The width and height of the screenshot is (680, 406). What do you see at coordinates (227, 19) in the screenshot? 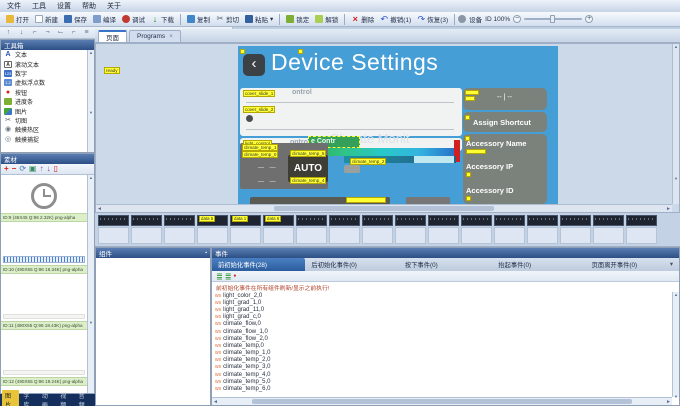
I see `cut-button: ✂ 剪切` at bounding box center [227, 19].